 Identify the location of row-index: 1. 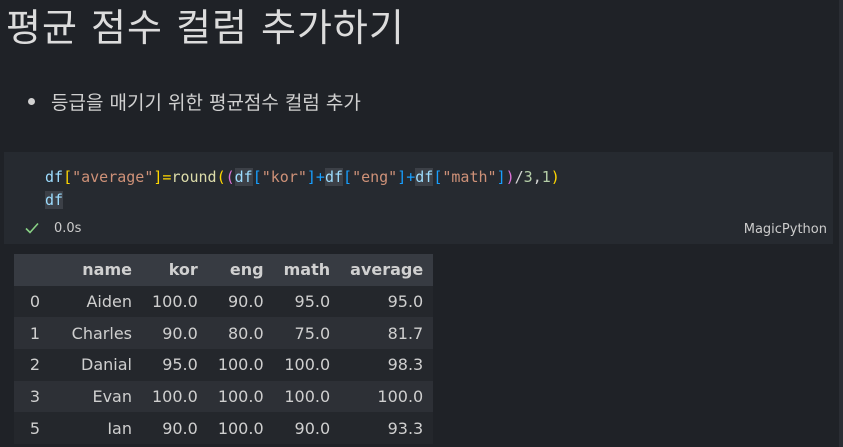
(35, 333).